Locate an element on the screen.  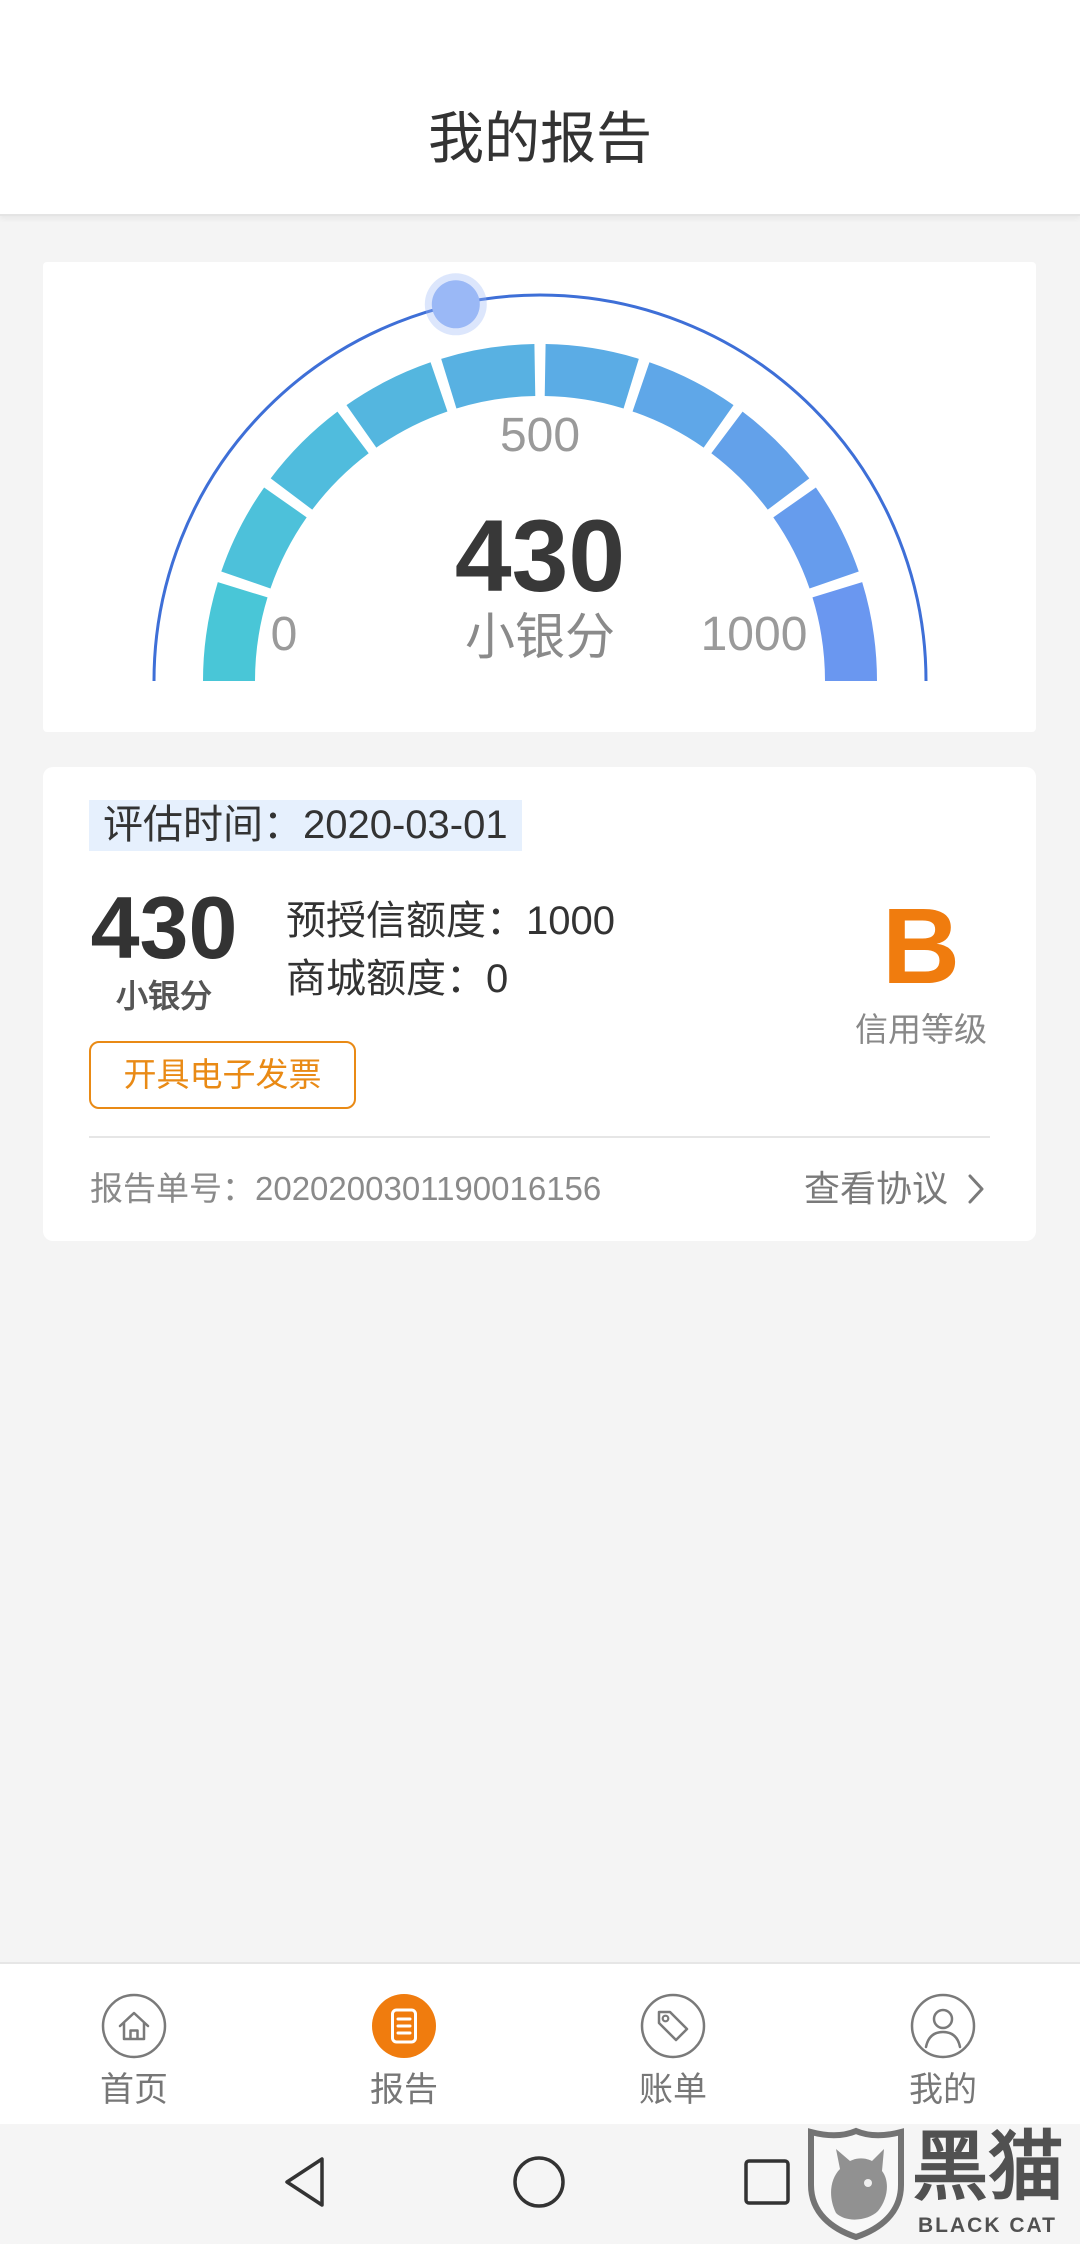
bill-icon-ring is located at coordinates (673, 2026).